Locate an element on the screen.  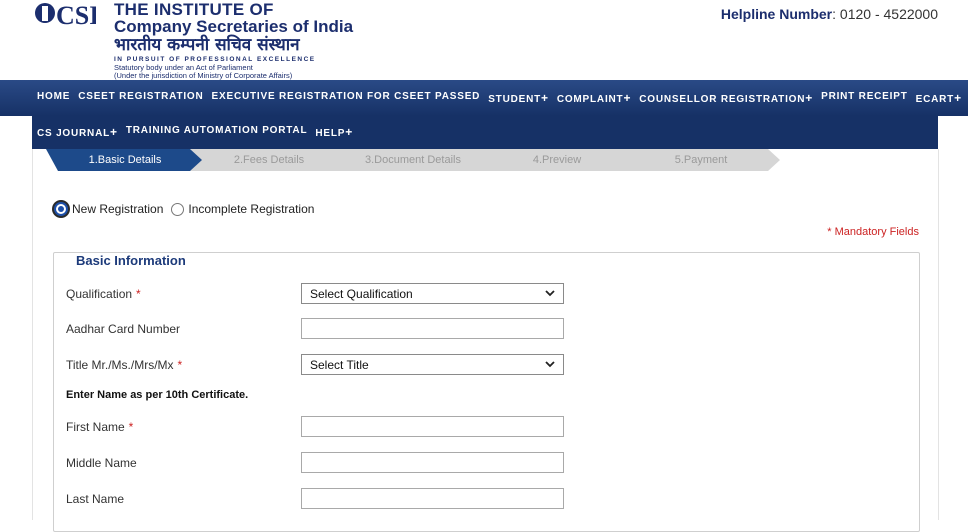
nav-item-complaint: COMPLAINT+ is located at coordinates (594, 98).